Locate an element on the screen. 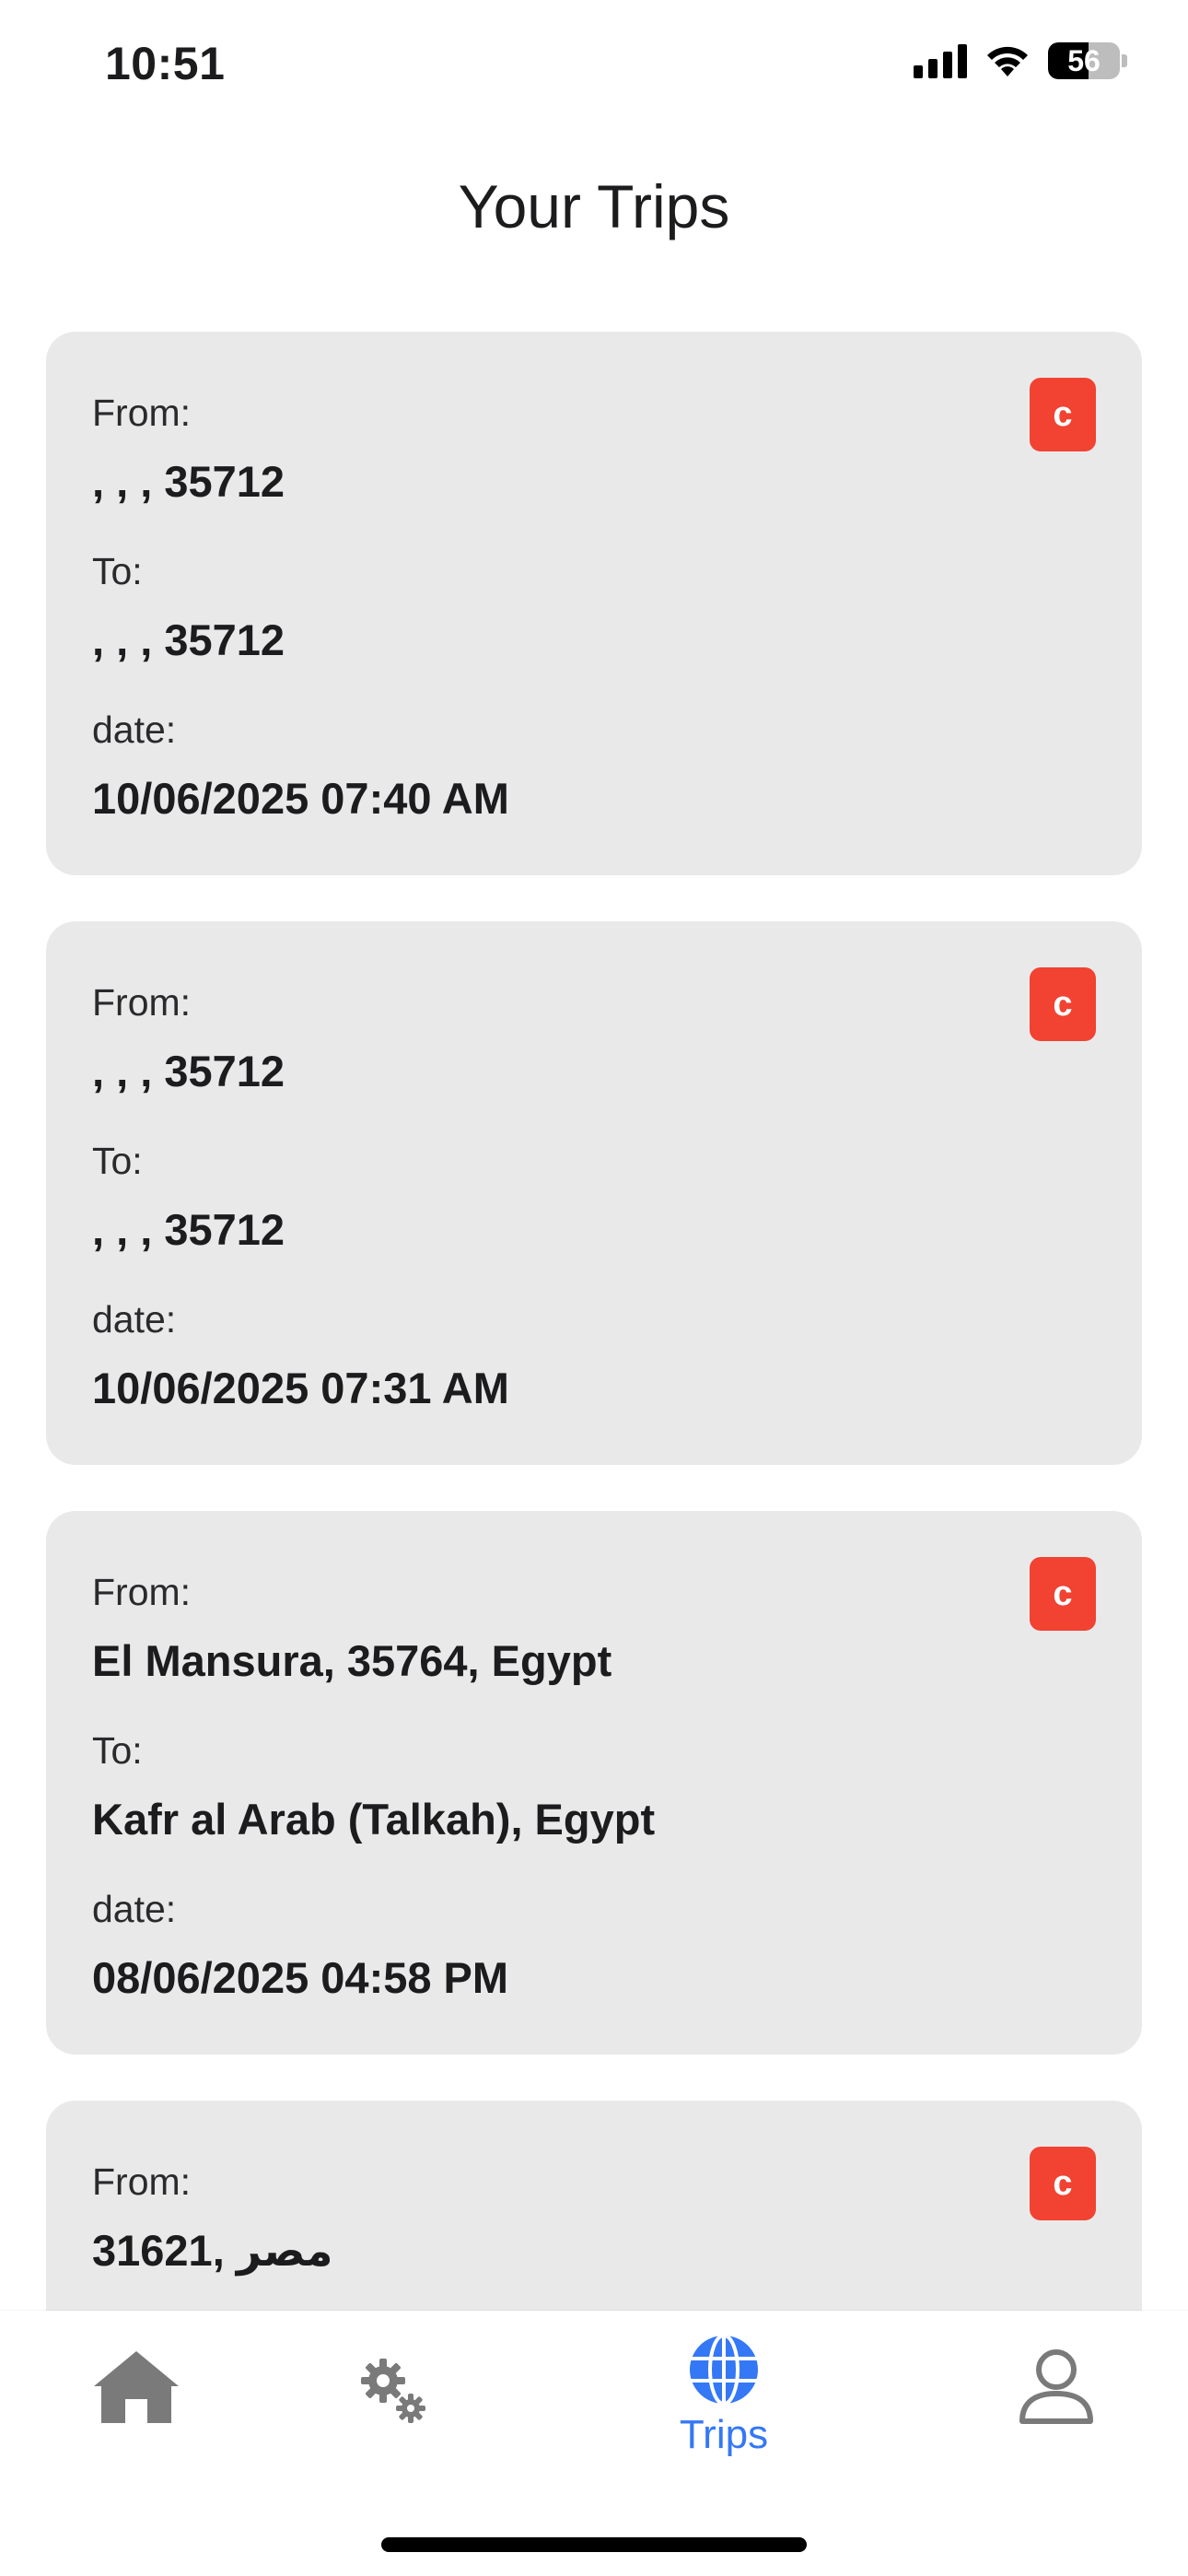 The height and width of the screenshot is (2576, 1188). battery-level: 56 is located at coordinates (1084, 60).